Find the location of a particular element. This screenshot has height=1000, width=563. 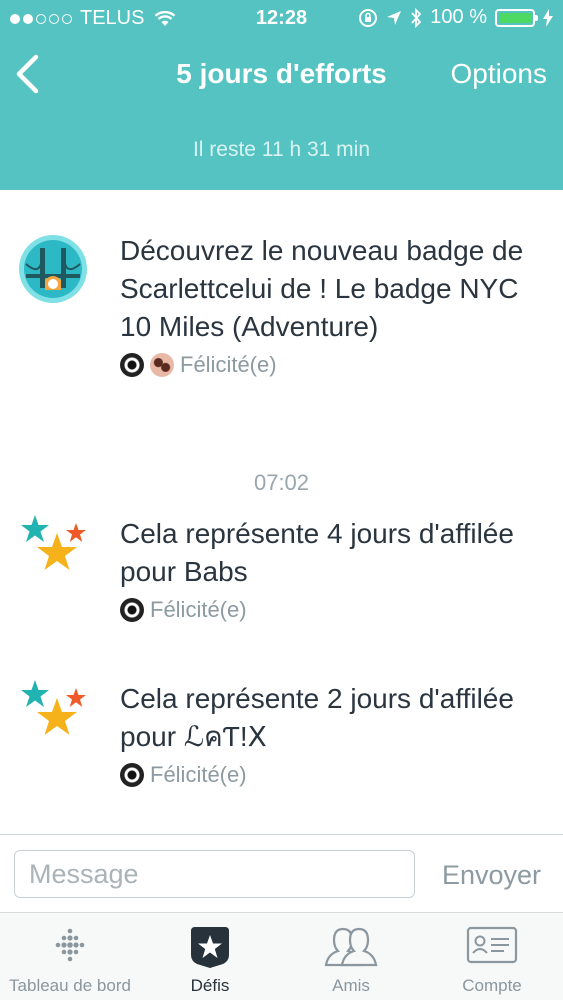

tab-challenges: Défis is located at coordinates (210, 956).